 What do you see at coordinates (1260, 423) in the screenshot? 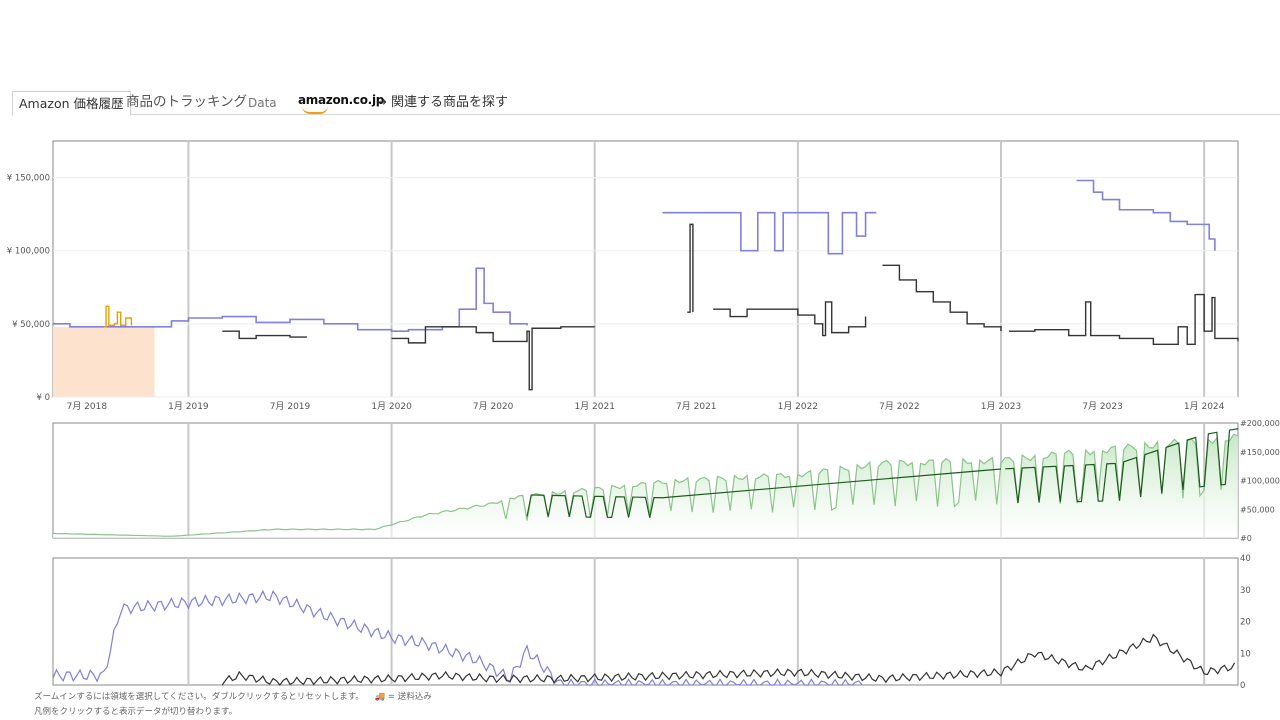
I see `rank-y-tick-label: #200,000` at bounding box center [1260, 423].